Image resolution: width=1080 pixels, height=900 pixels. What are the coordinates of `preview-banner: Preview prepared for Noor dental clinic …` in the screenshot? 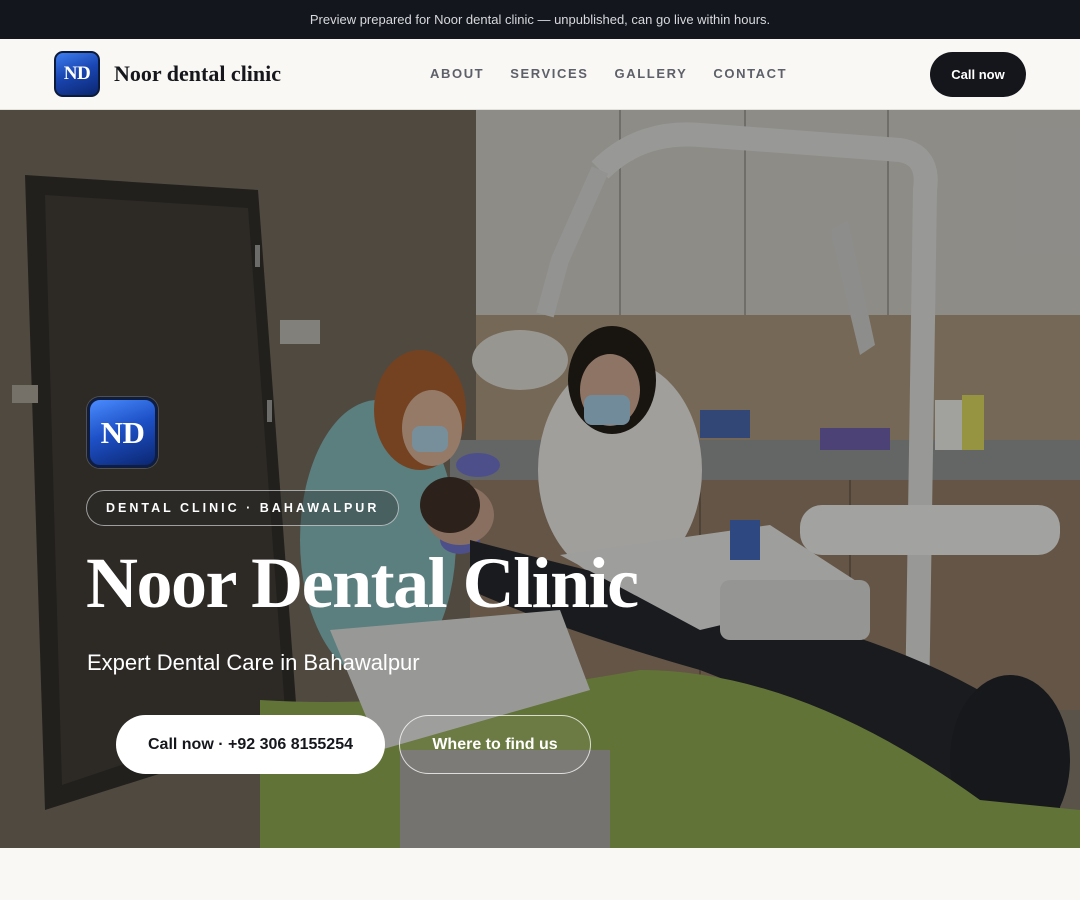 It's located at (540, 19).